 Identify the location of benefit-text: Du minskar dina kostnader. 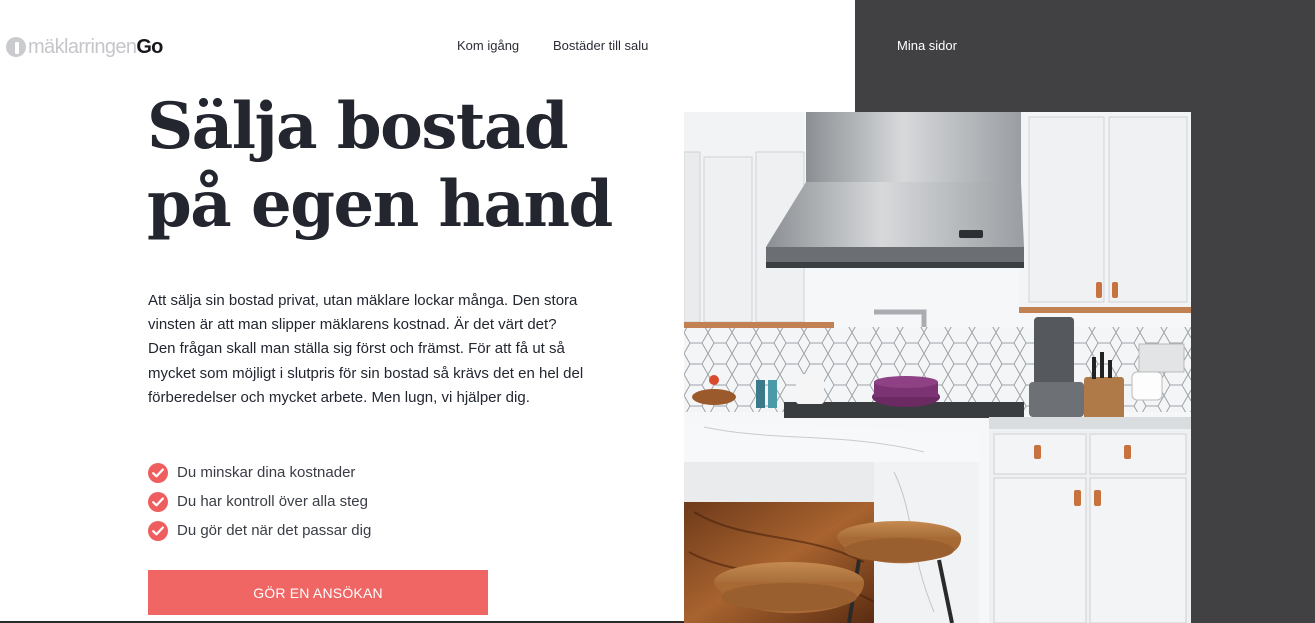
(266, 472).